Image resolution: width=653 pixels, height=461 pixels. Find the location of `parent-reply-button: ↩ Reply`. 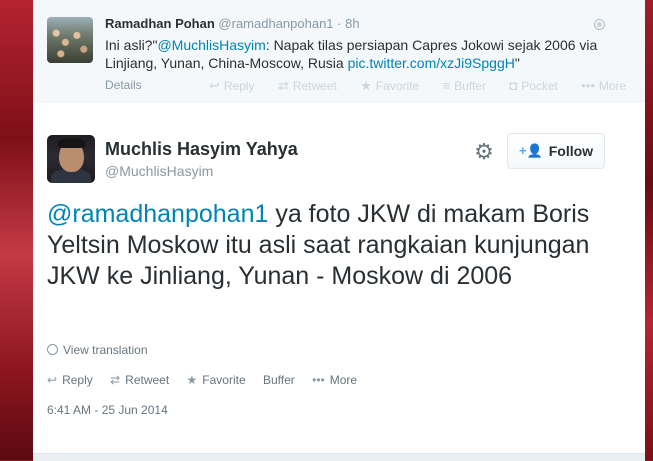

parent-reply-button: ↩ Reply is located at coordinates (237, 85).